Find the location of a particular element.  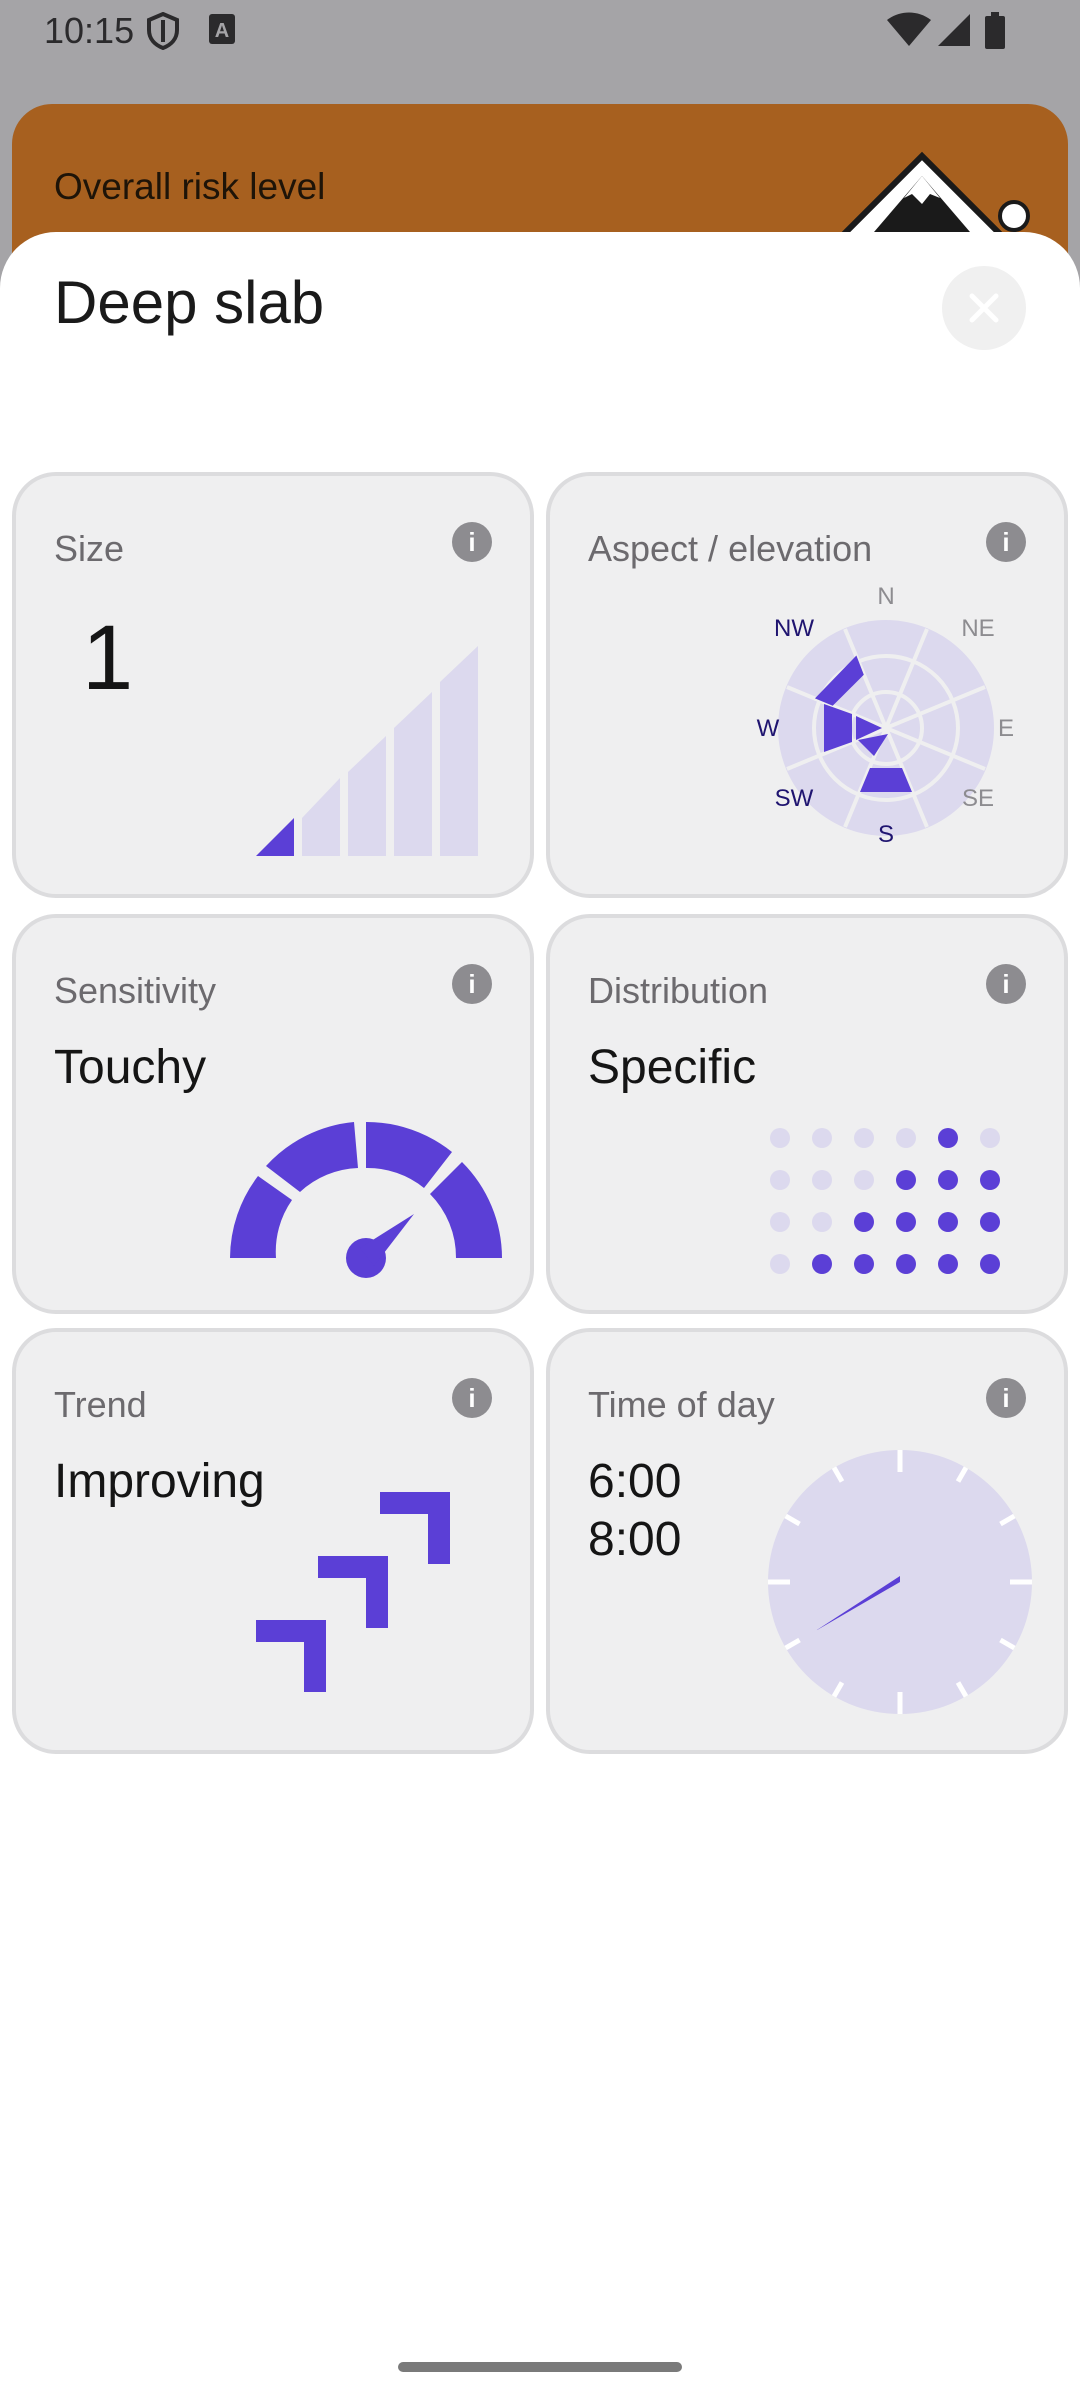

svg-text: A is located at coordinates (222, 31).